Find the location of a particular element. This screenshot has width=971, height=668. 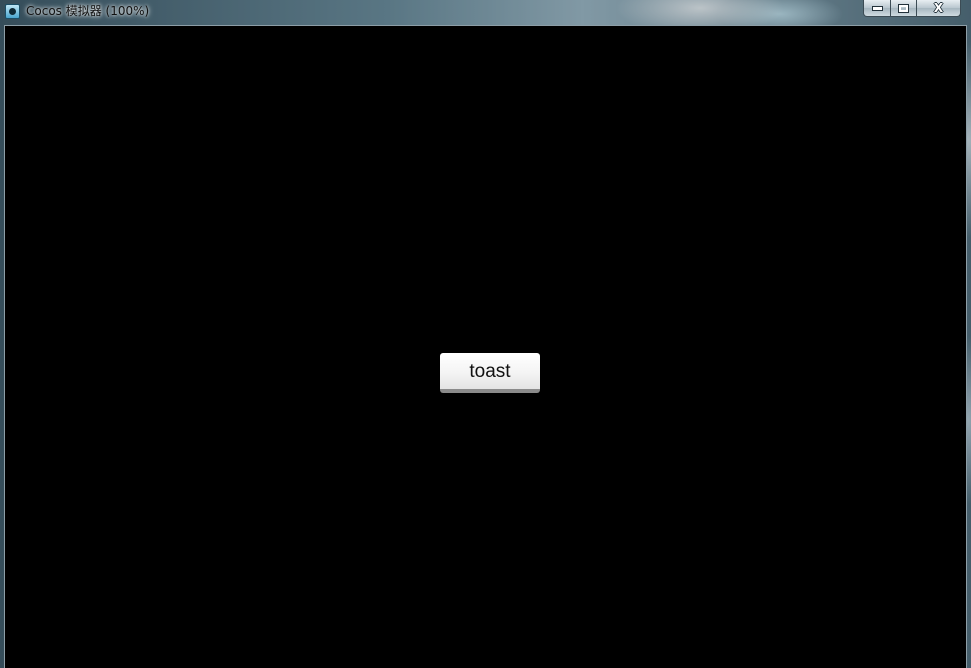

title-bar: Cocos 模拟器 (100%) X is located at coordinates (485, 12).